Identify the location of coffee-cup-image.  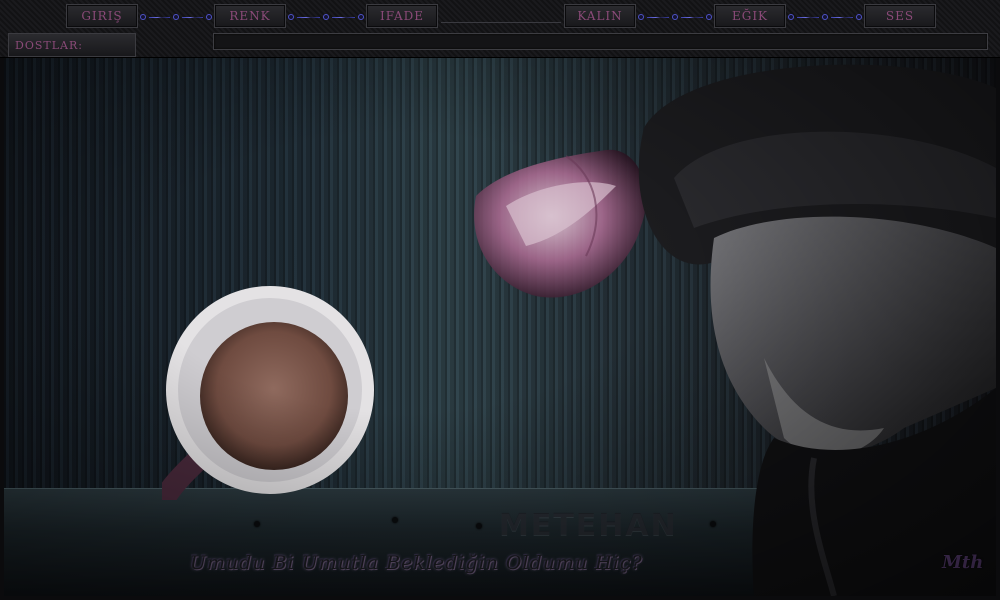
(268, 393).